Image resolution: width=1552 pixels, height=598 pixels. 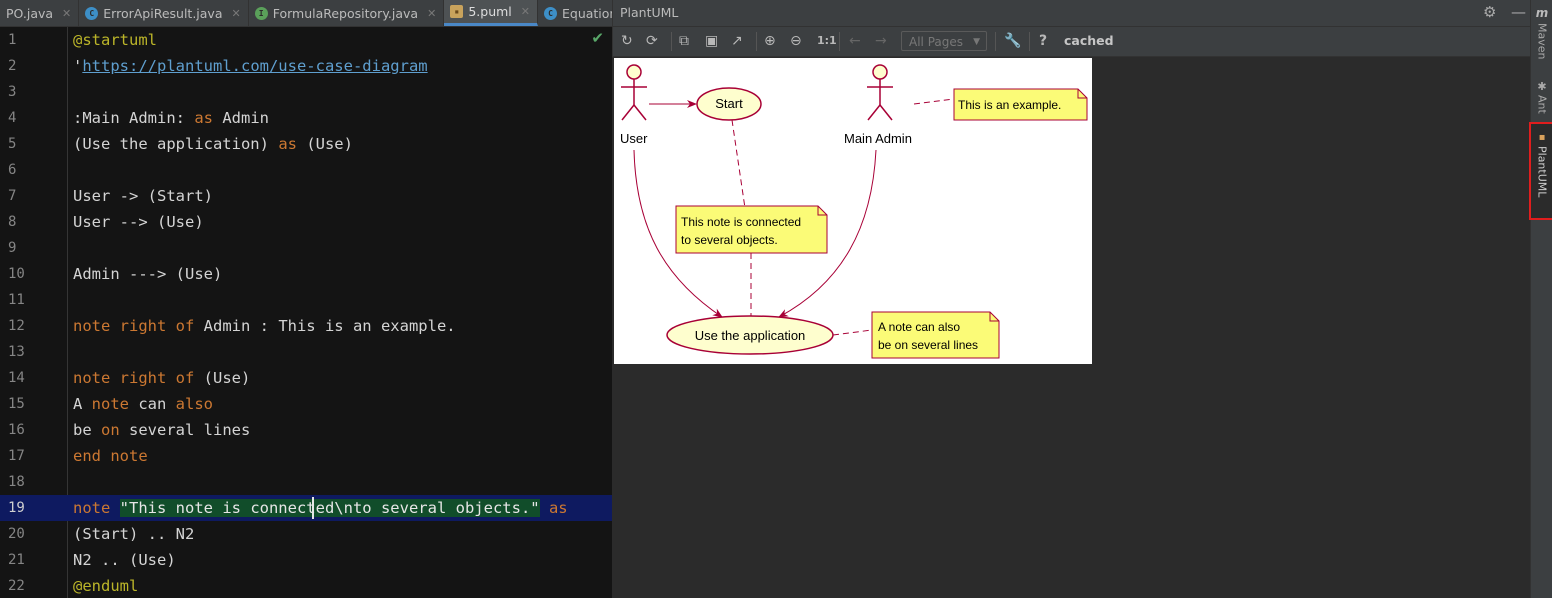 I want to click on code-token: as, so click(x=203, y=118).